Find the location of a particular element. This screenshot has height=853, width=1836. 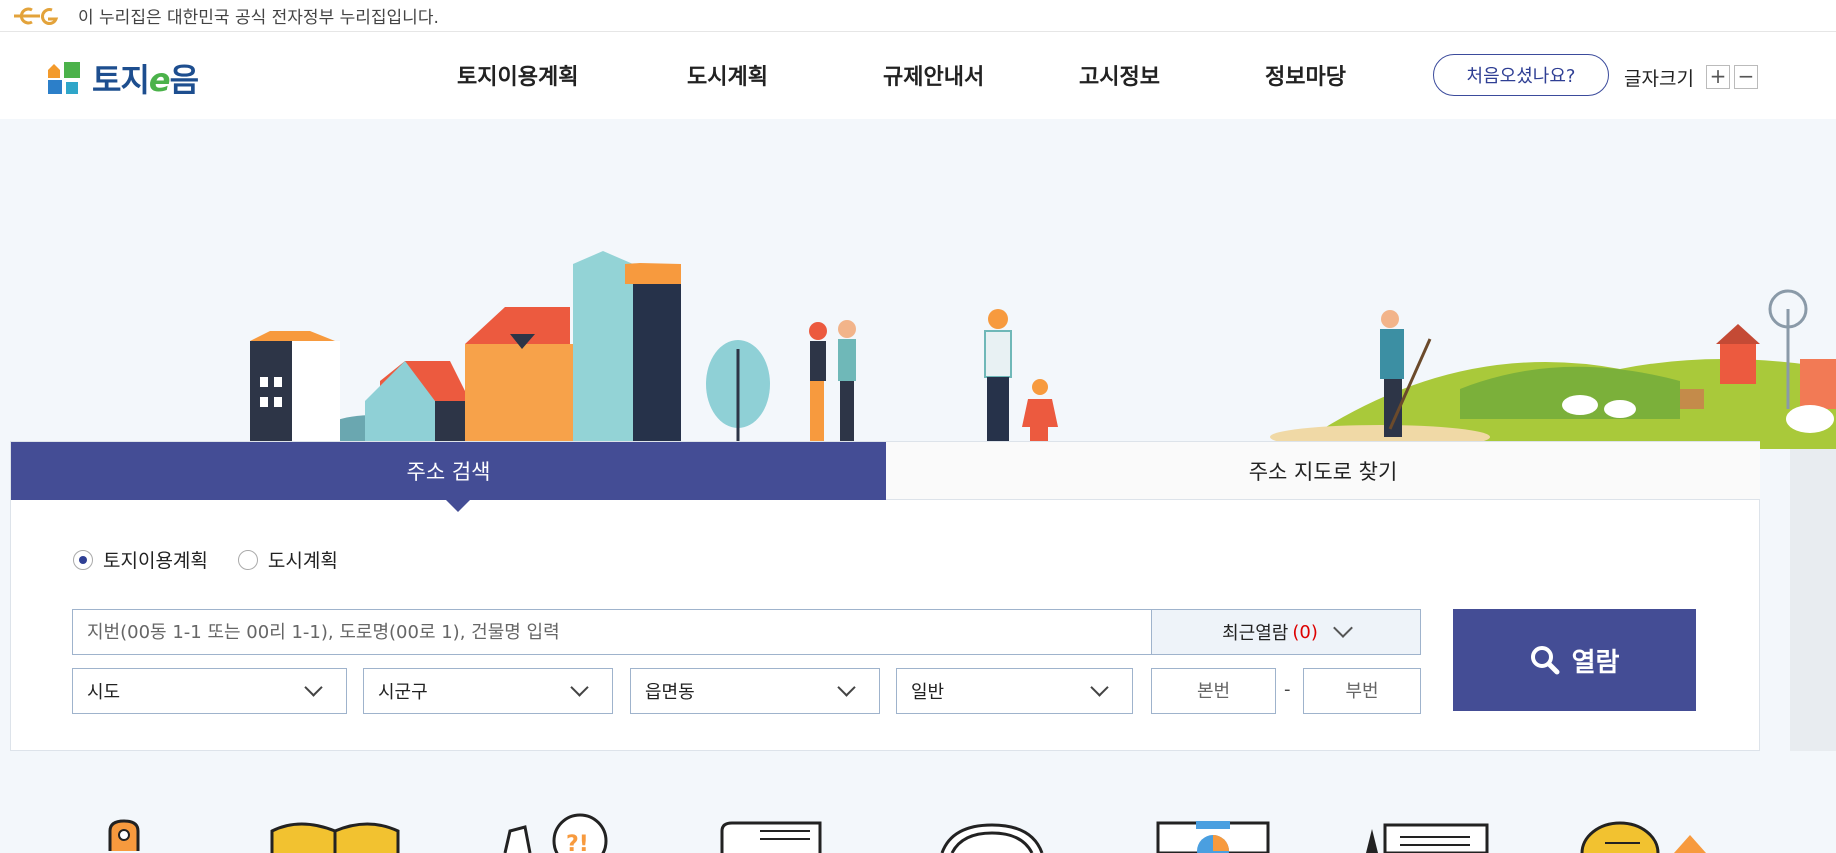

nav-land-use-plan: 토지이용계획 is located at coordinates (572, 75).